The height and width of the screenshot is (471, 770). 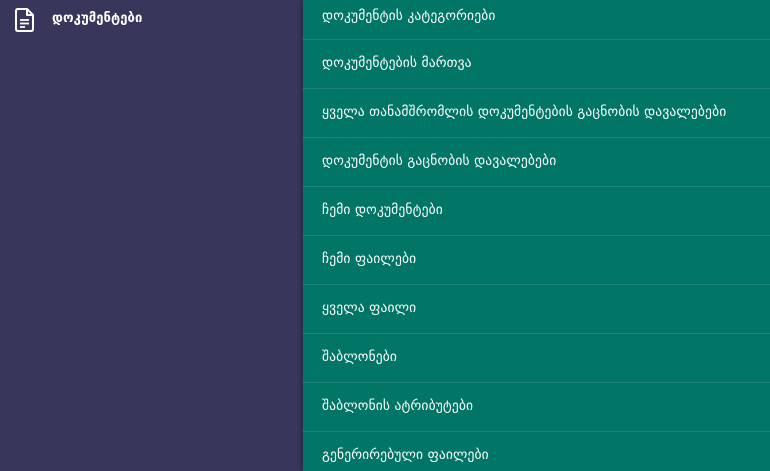 What do you see at coordinates (97, 18) in the screenshot?
I see `sidebar-item-label: დოკუმენტები` at bounding box center [97, 18].